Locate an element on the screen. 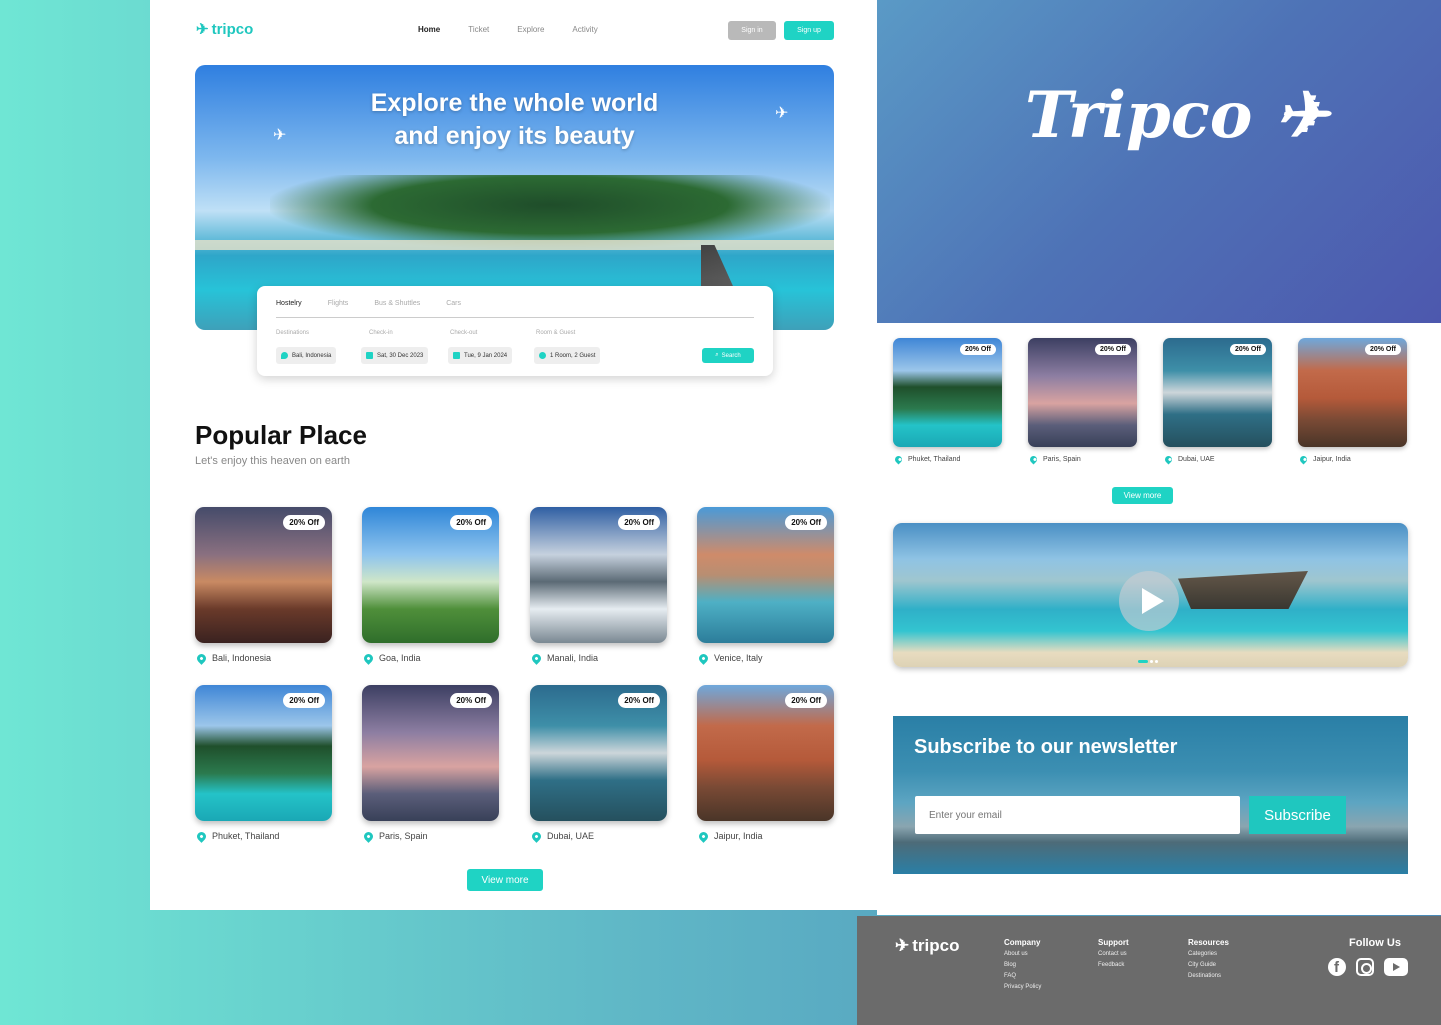 The width and height of the screenshot is (1441, 1025). section-subtitle: Let's enjoy this heaven on earth is located at coordinates (272, 461).